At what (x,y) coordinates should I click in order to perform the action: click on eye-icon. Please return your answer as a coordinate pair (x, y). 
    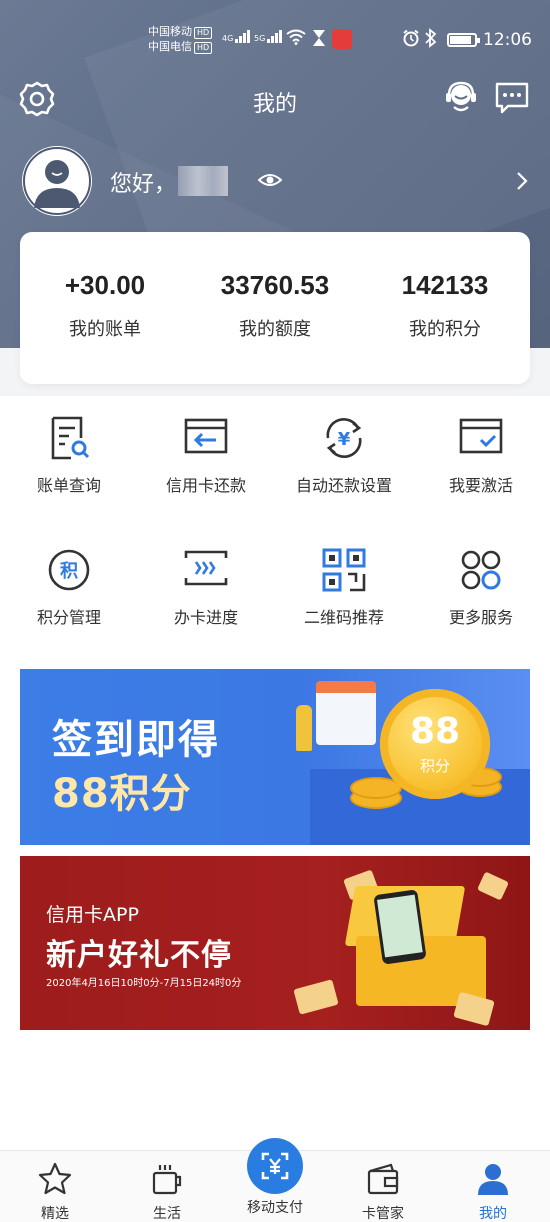
    Looking at the image, I should click on (270, 180).